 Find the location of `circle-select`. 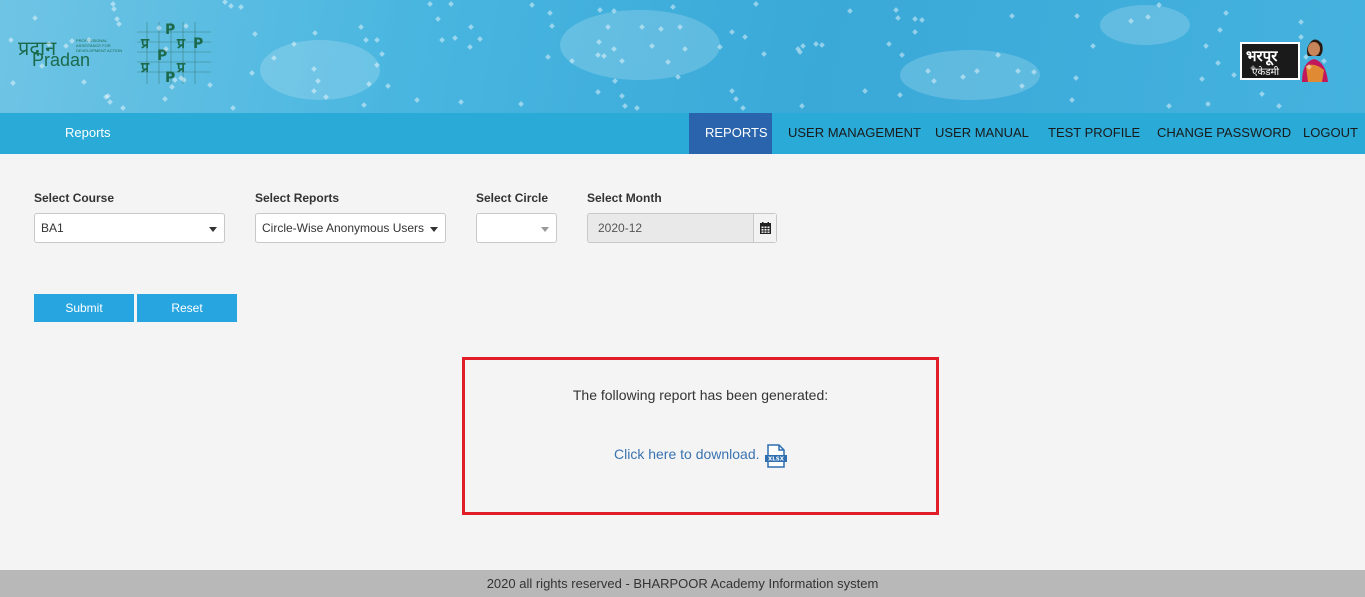

circle-select is located at coordinates (516, 228).